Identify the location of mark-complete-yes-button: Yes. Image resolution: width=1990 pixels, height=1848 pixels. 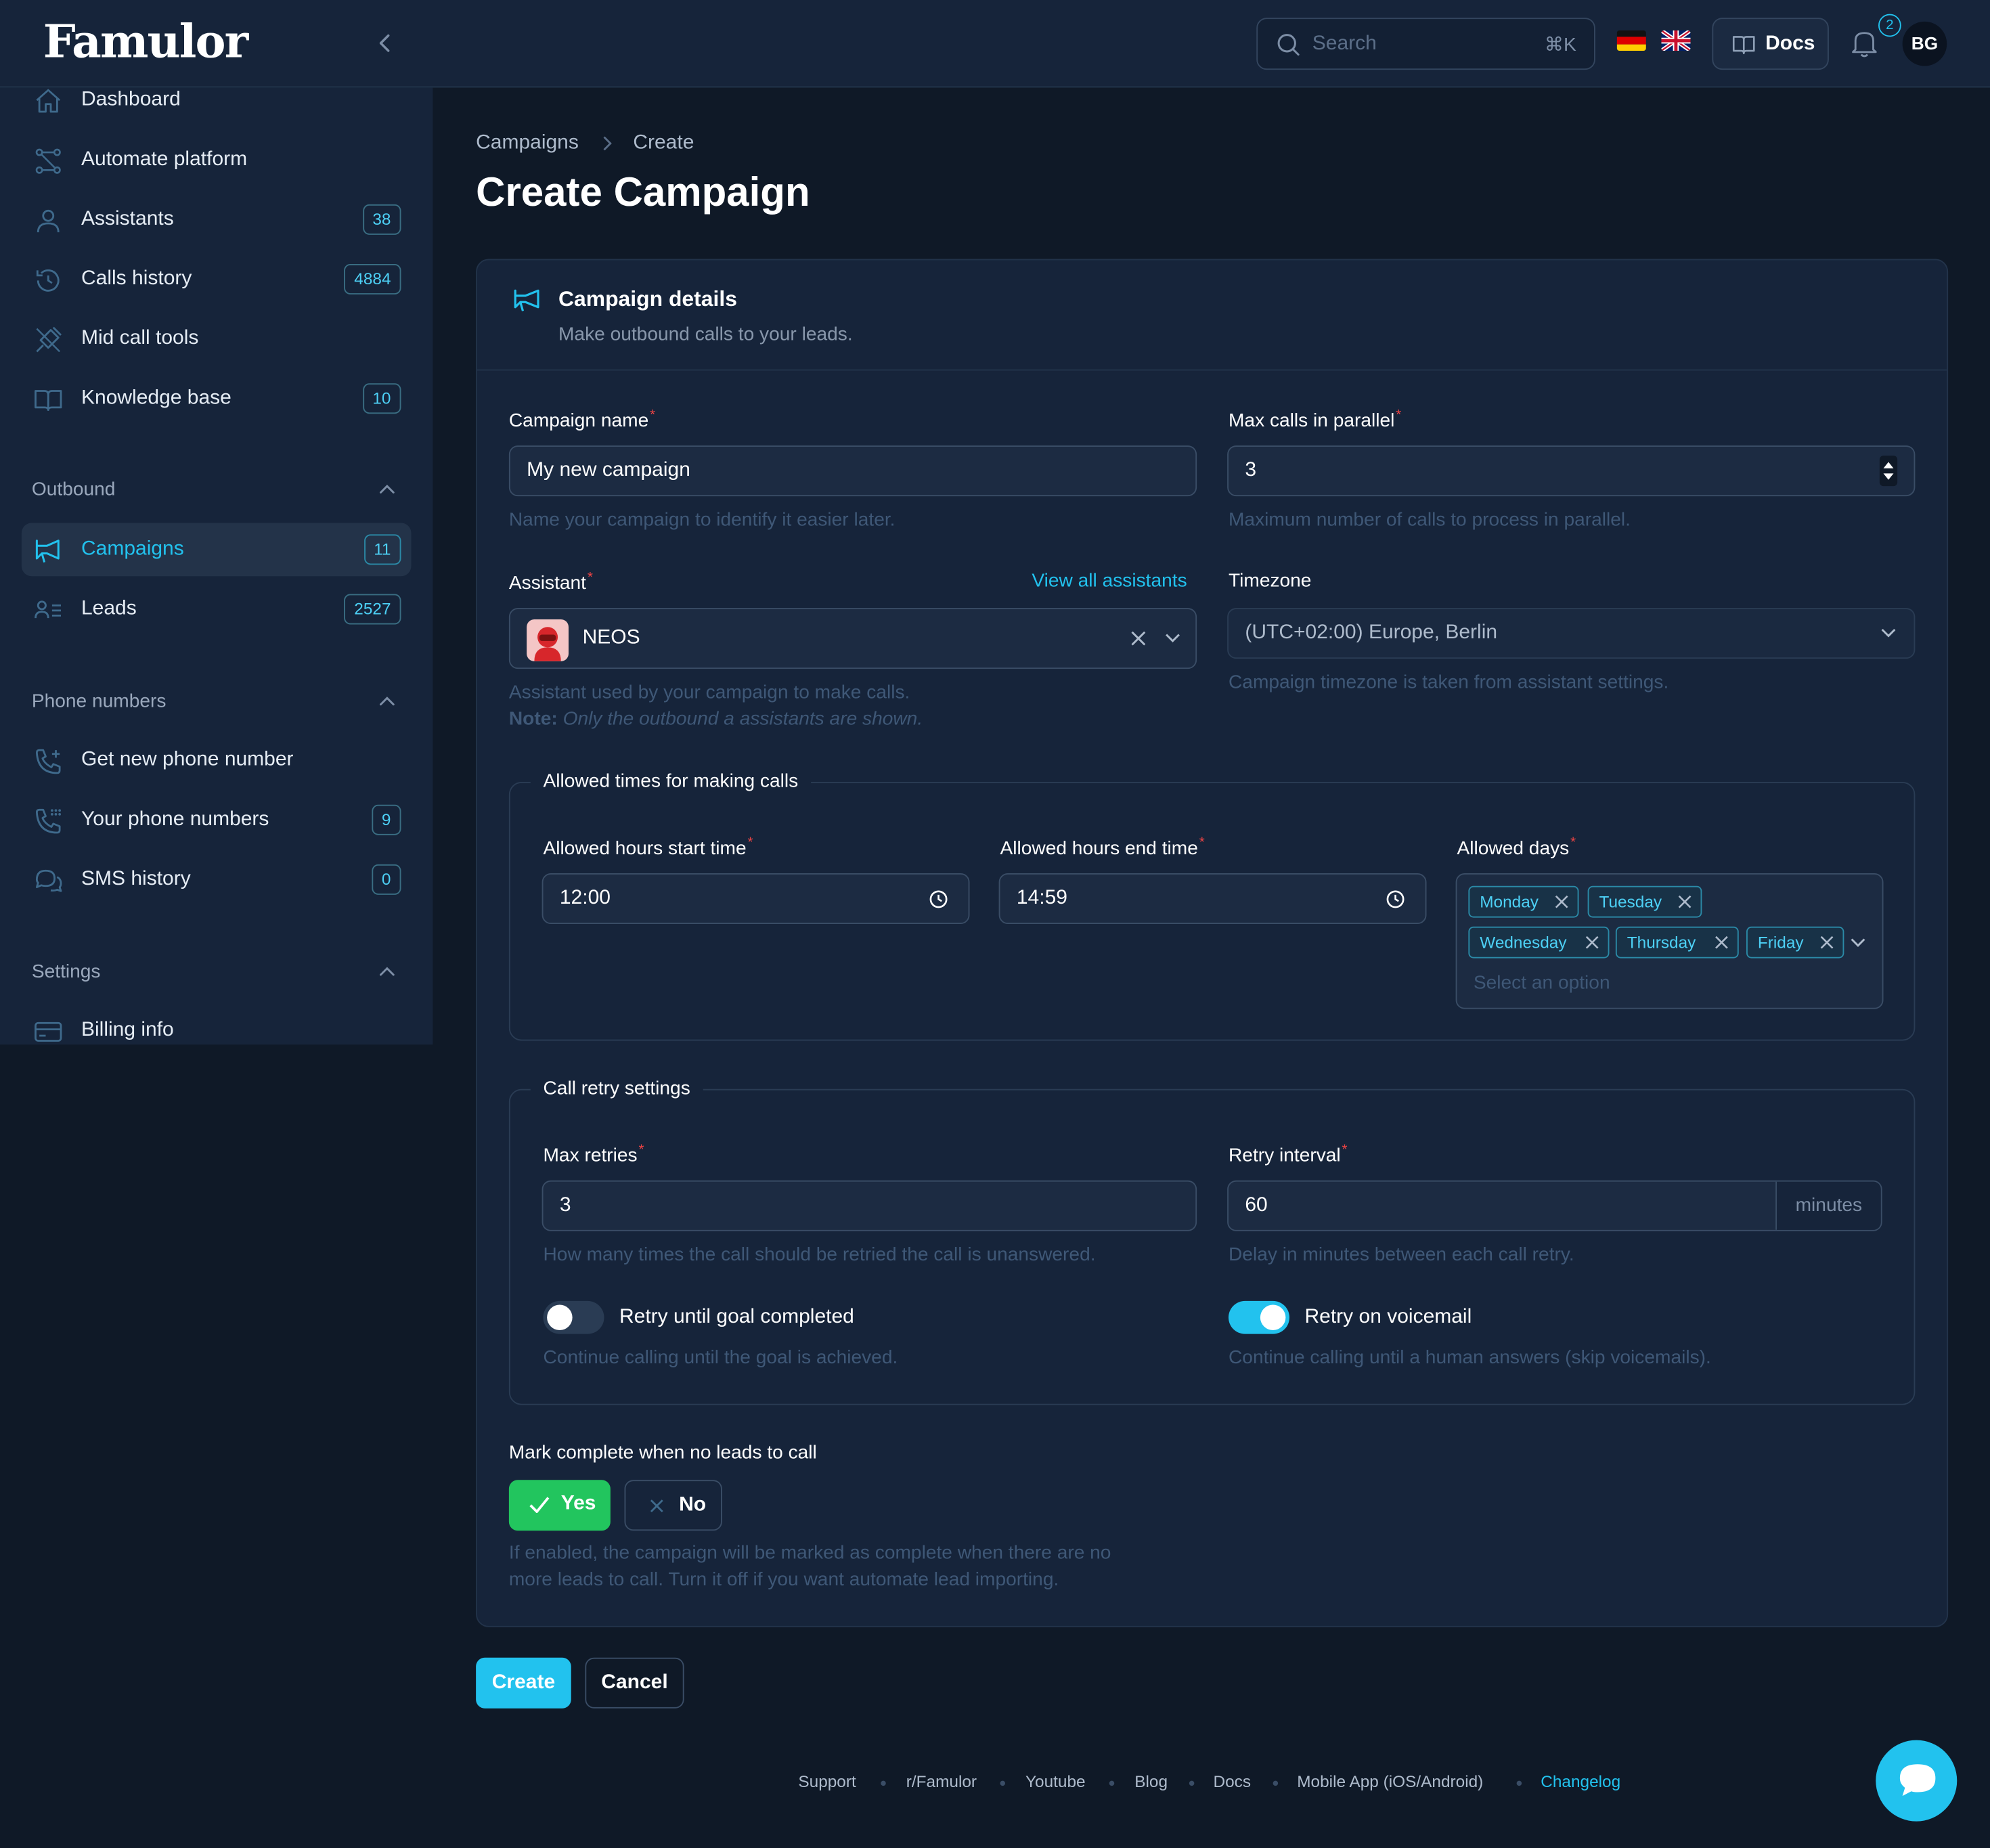
(559, 1506).